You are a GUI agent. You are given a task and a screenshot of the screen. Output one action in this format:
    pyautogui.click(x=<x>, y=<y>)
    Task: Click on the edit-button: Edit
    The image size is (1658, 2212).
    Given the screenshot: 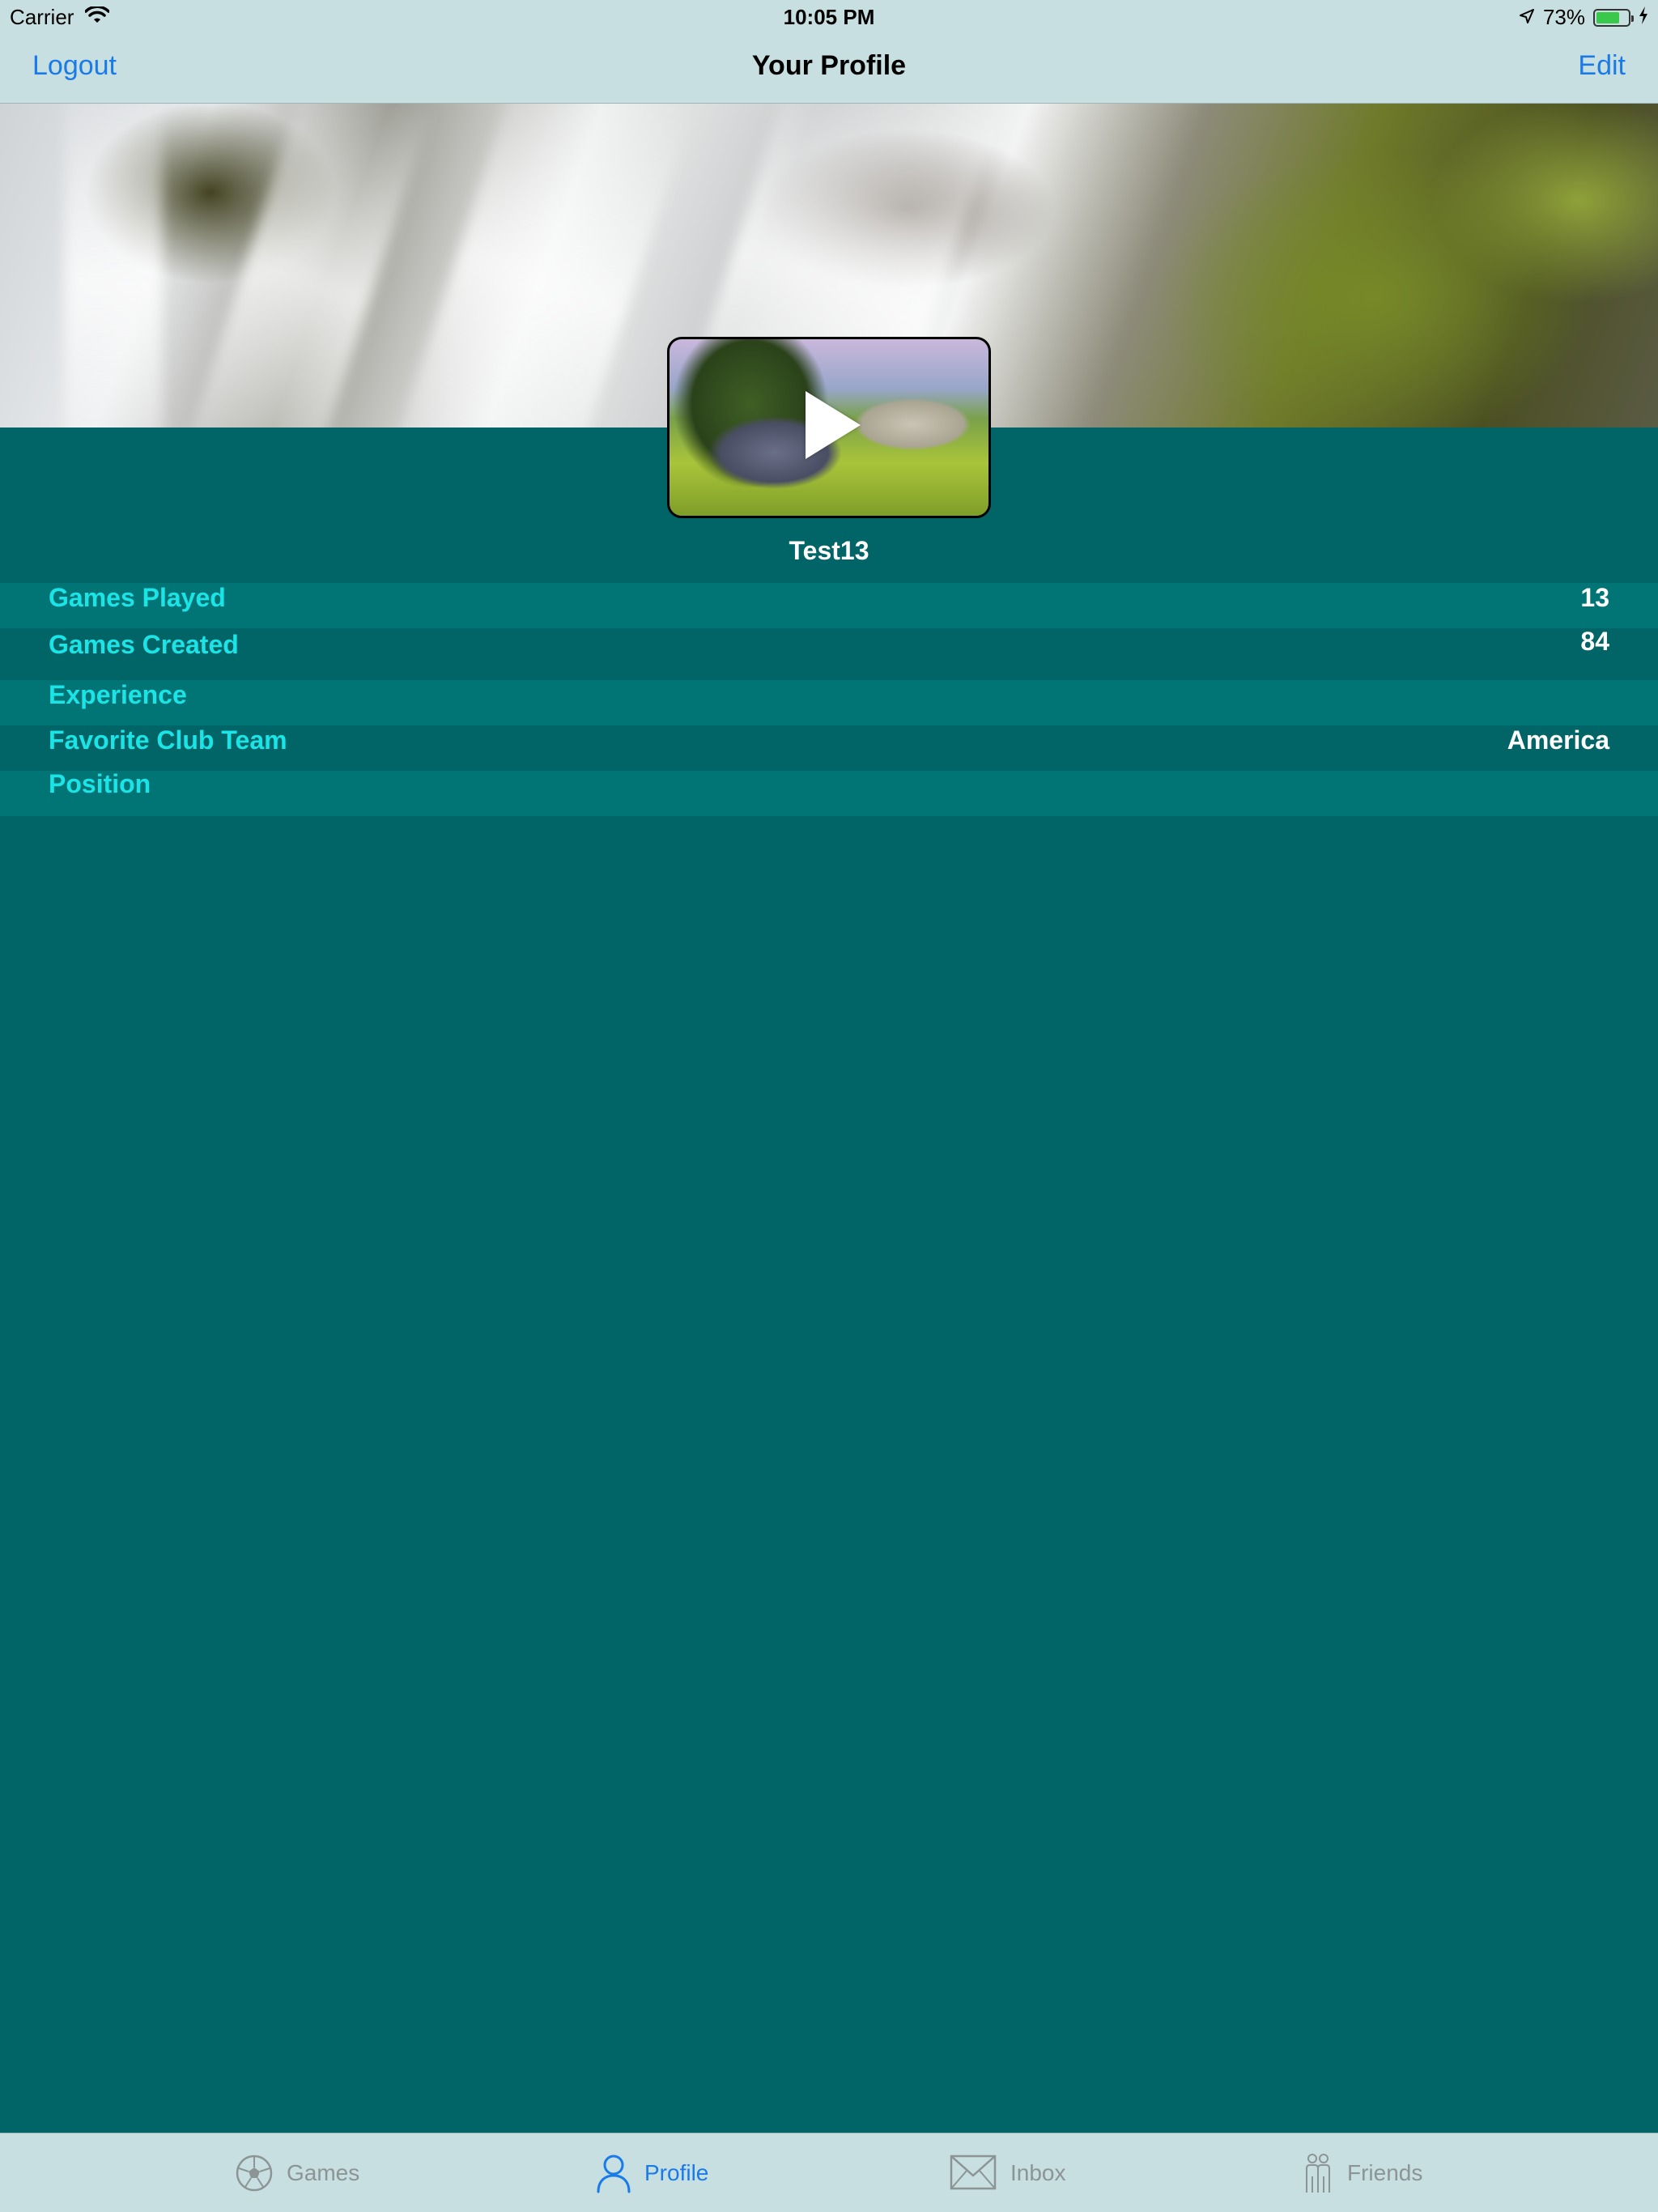 What is the action you would take?
    pyautogui.click(x=1602, y=66)
    